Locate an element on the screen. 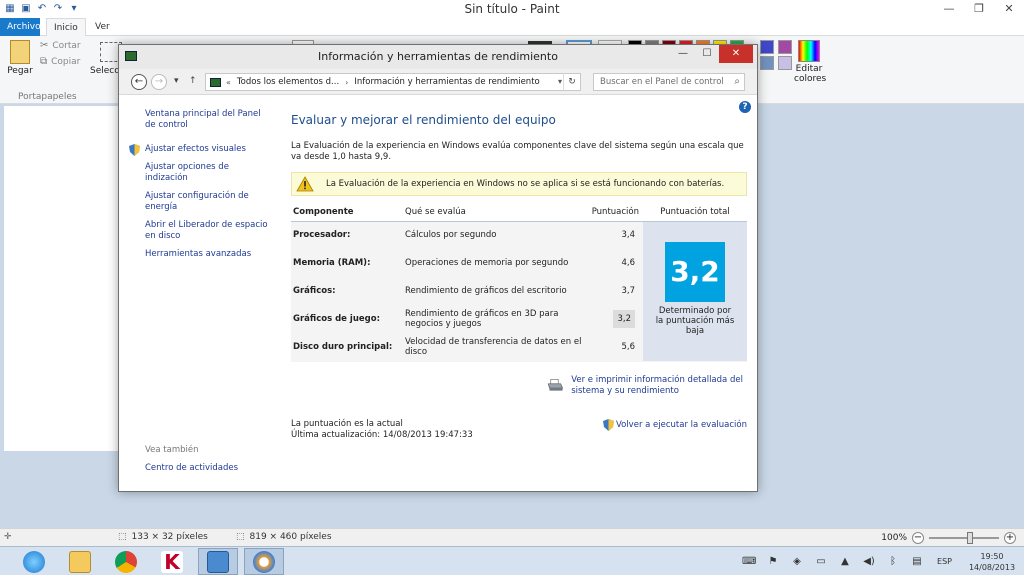 The height and width of the screenshot is (575, 1024). taskbar-explorer is located at coordinates (80, 561).